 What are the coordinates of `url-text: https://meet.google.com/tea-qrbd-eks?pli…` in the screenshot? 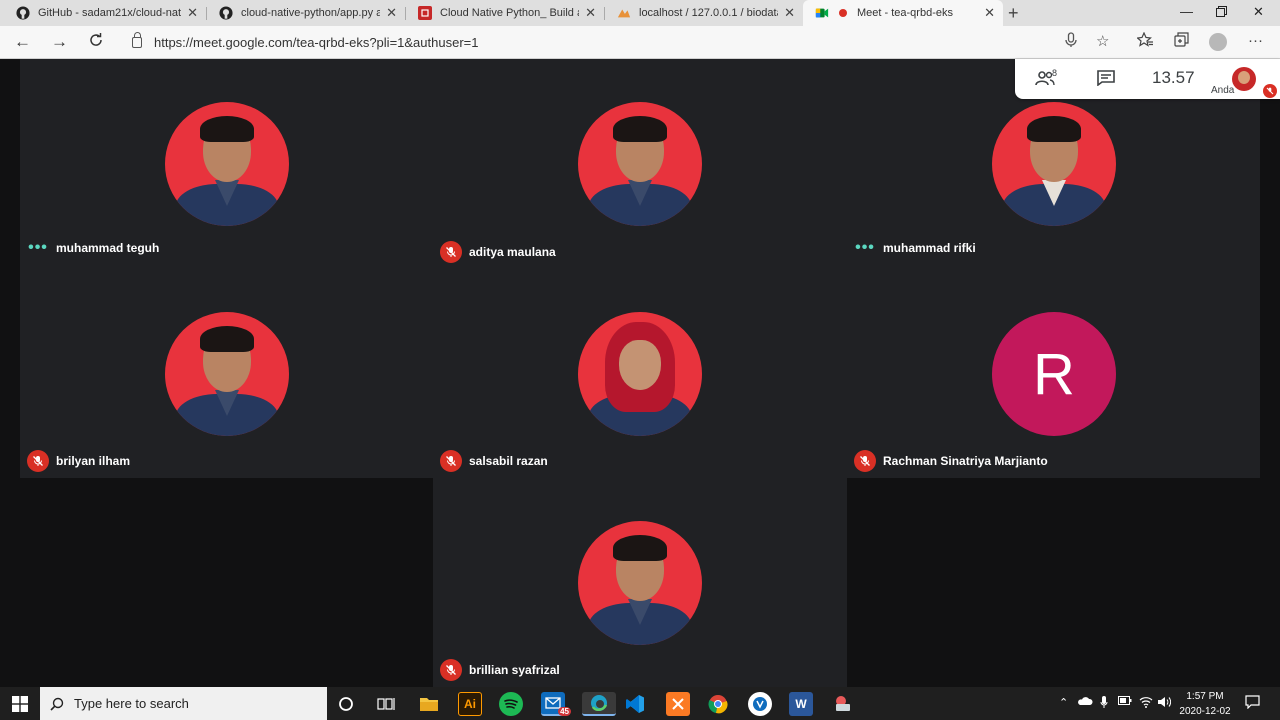 It's located at (316, 42).